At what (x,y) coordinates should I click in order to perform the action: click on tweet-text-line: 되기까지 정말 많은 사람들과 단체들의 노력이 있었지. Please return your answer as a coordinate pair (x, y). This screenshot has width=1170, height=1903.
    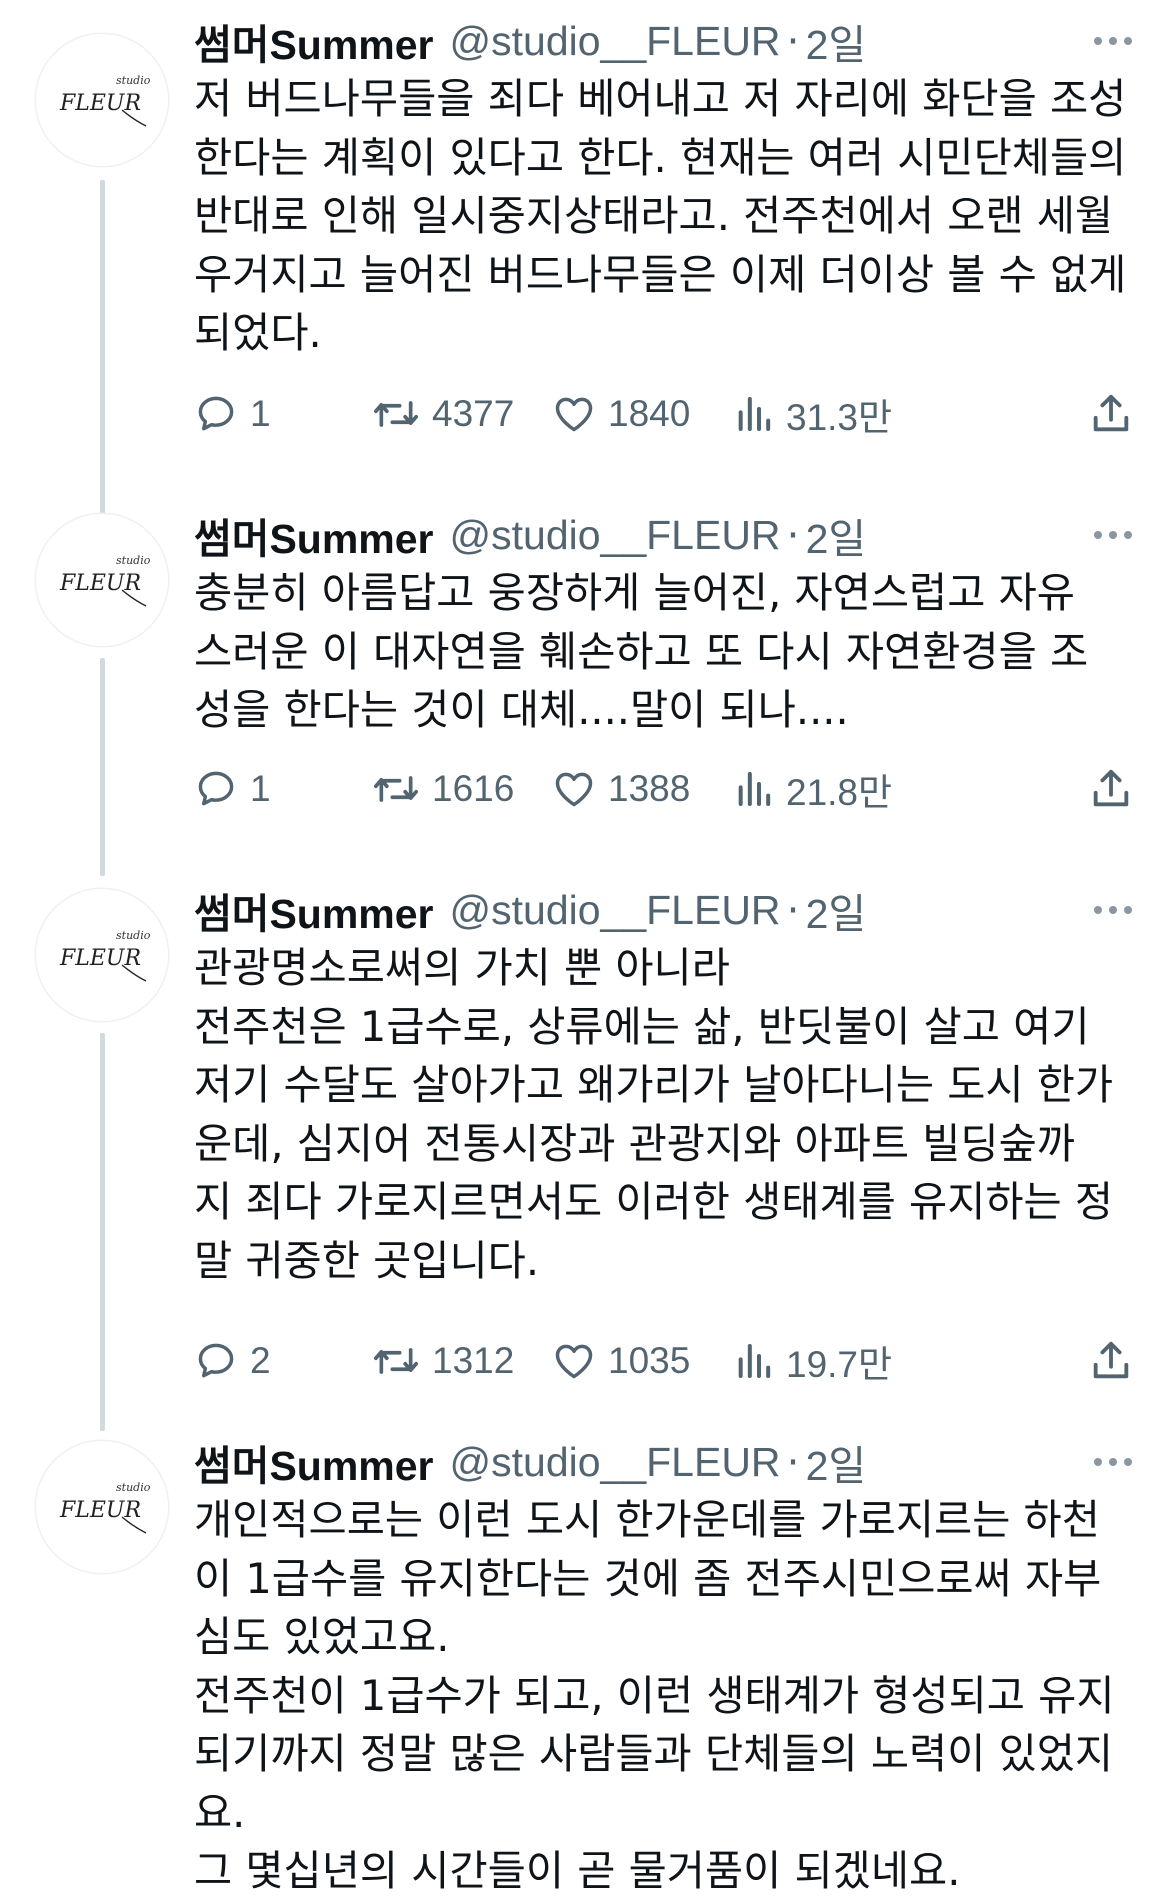
    Looking at the image, I should click on (654, 1753).